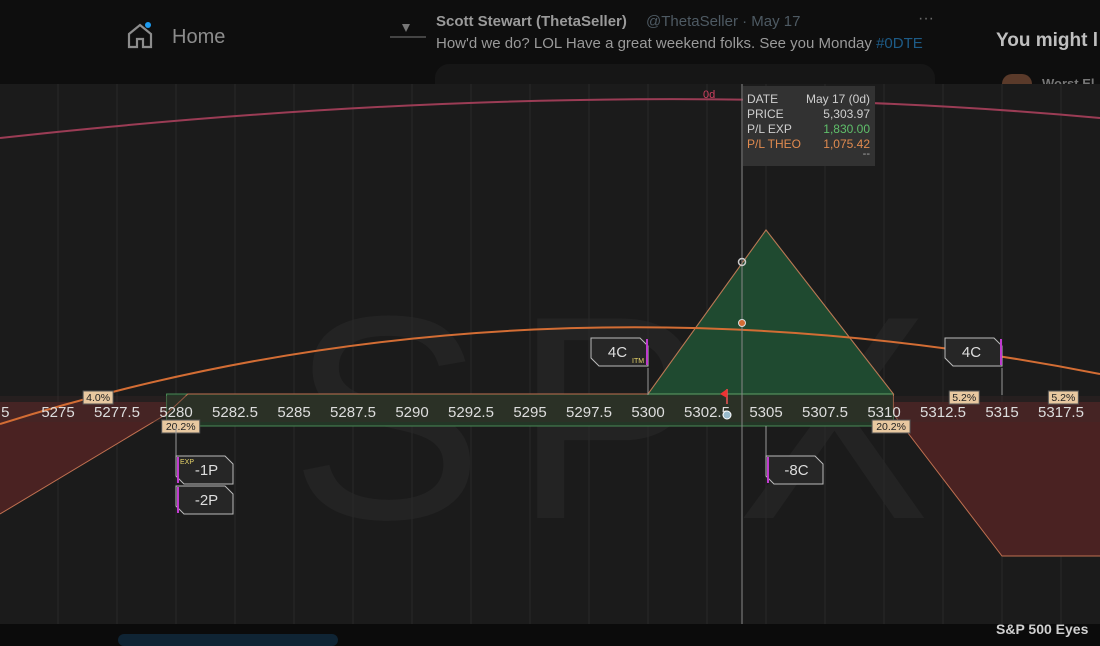  I want to click on today-label: 0d, so click(709, 95).